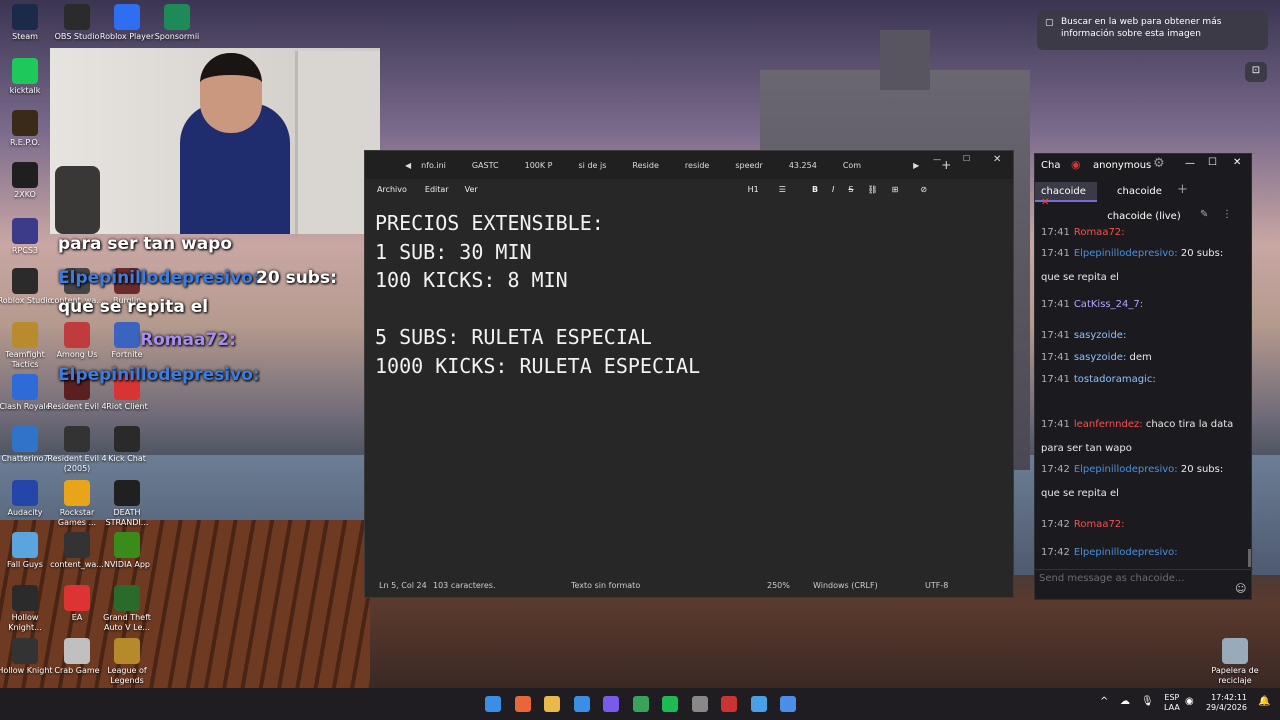 The height and width of the screenshot is (720, 1280). Describe the element at coordinates (748, 165) in the screenshot. I see `notepad-tab: speedr` at that location.